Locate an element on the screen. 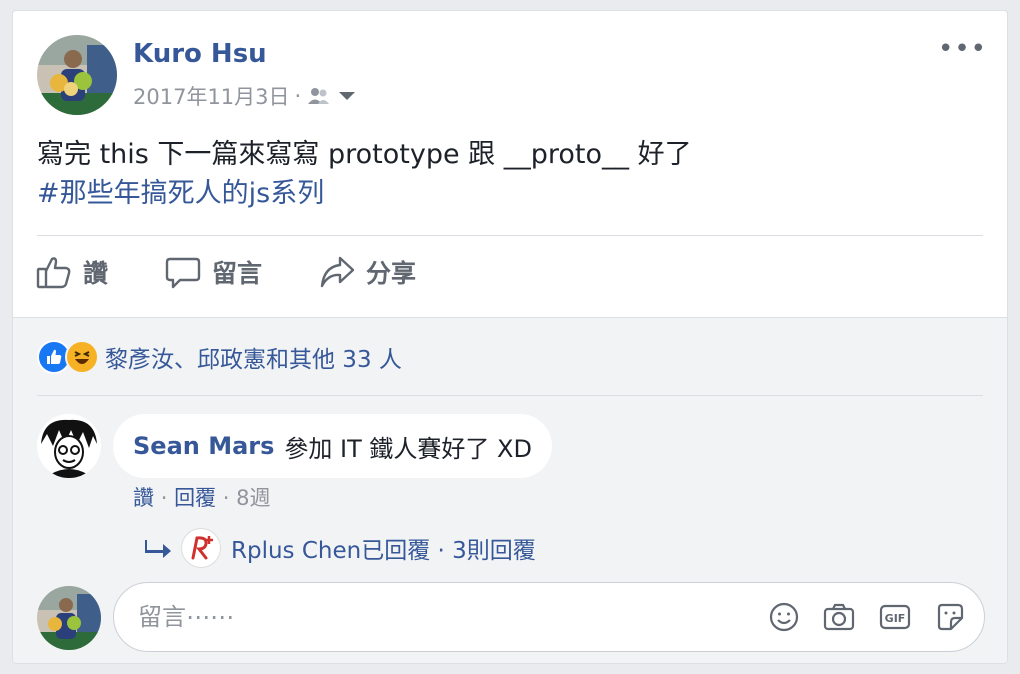  camera-icon is located at coordinates (839, 617).